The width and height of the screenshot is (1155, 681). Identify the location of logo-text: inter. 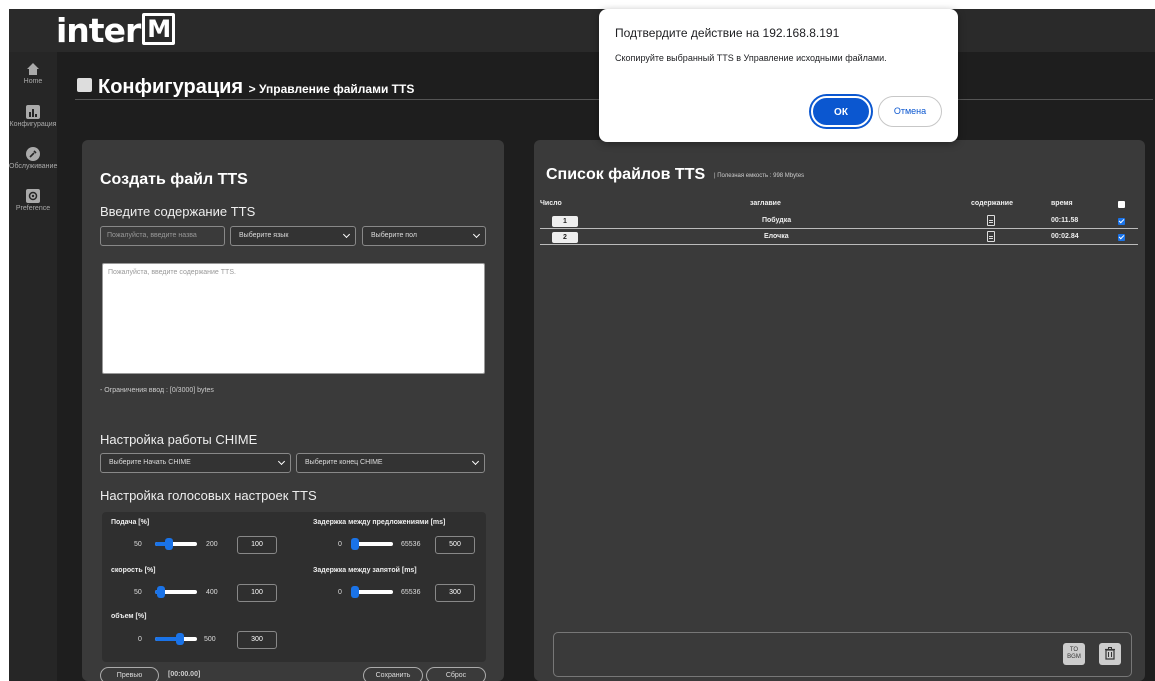
(98, 30).